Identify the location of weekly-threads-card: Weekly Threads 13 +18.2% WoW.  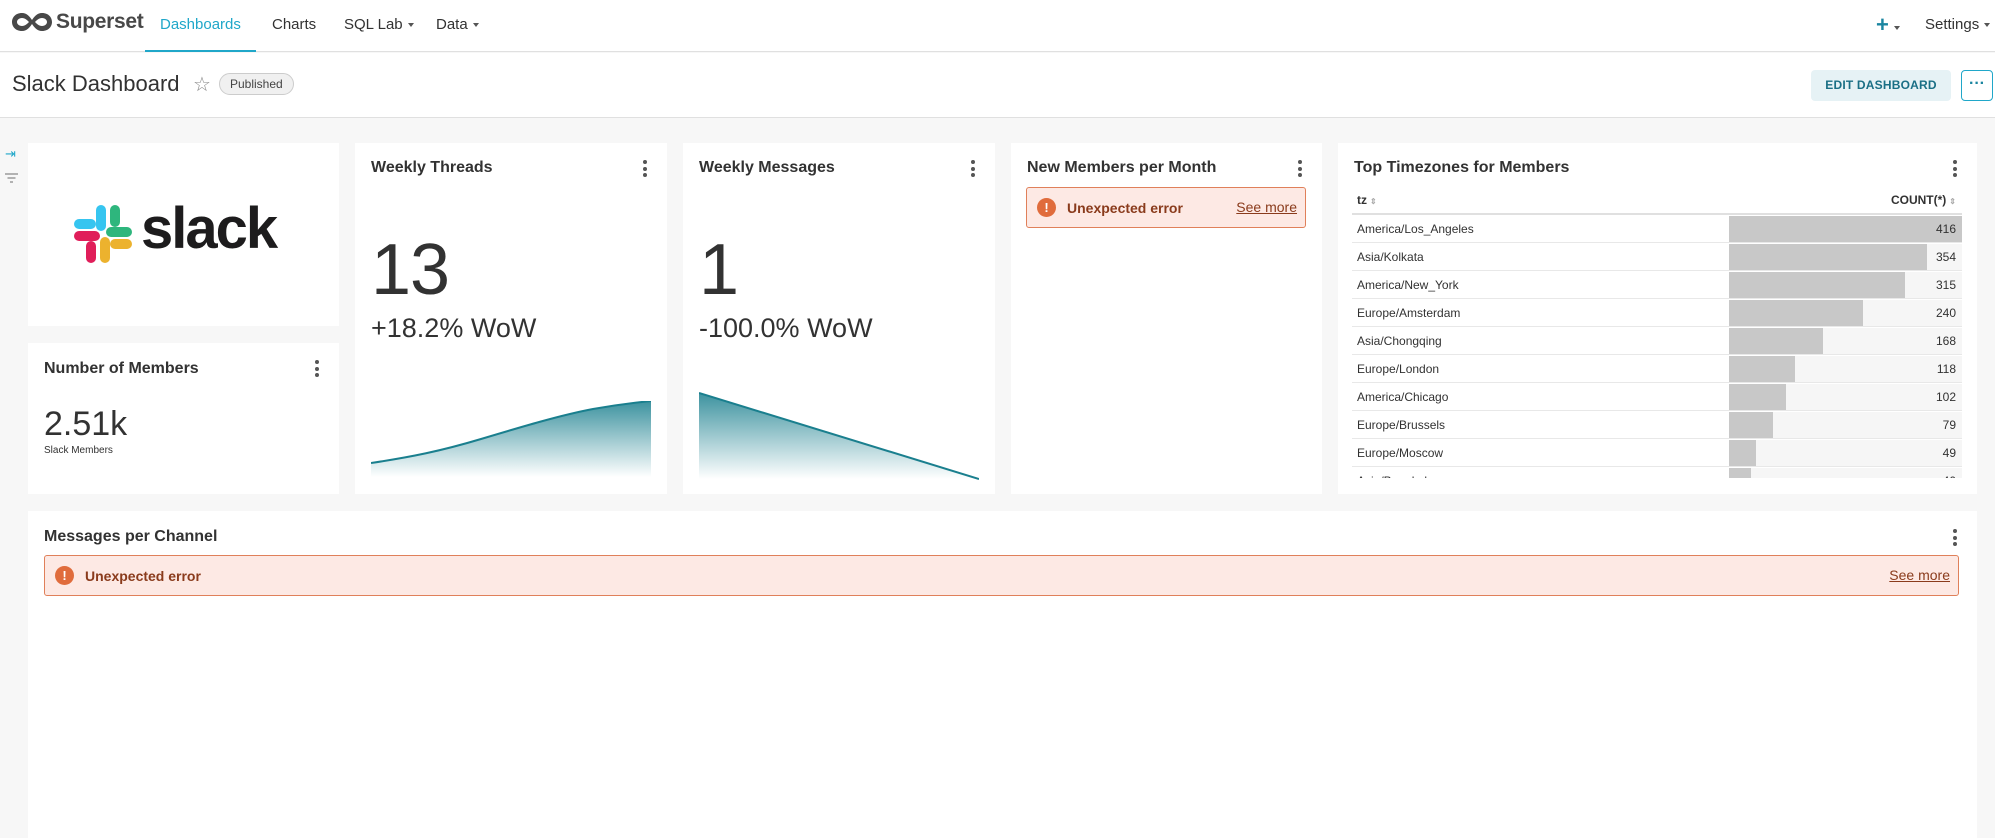
(511, 318).